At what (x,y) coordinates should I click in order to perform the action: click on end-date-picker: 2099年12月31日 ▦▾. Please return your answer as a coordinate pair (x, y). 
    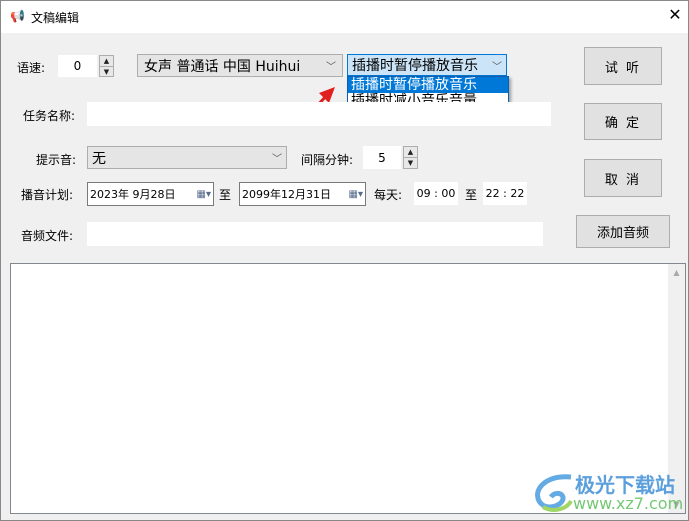
    Looking at the image, I should click on (302, 194).